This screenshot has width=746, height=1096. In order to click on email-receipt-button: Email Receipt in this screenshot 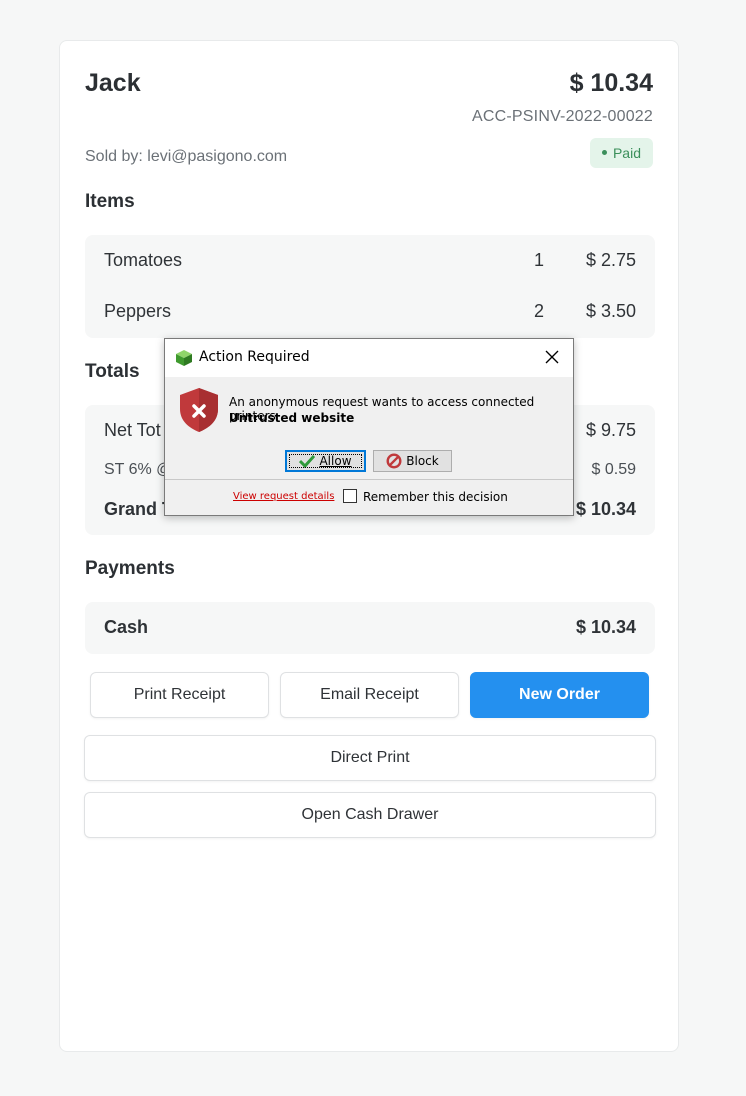, I will do `click(369, 695)`.